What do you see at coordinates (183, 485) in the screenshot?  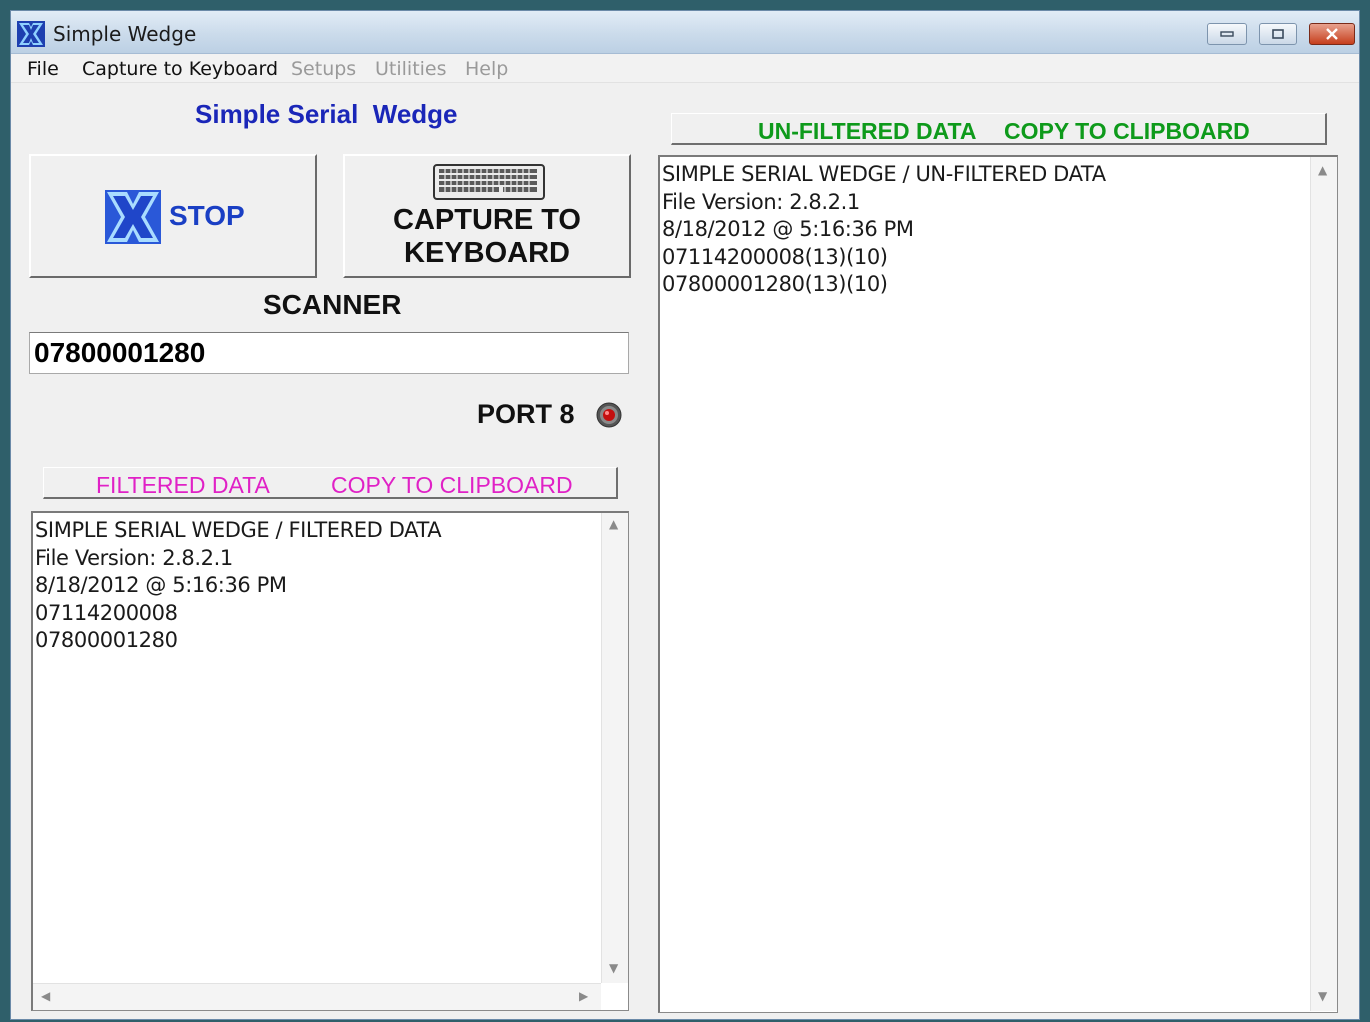 I see `filtered-data-title: FILTERED DATA` at bounding box center [183, 485].